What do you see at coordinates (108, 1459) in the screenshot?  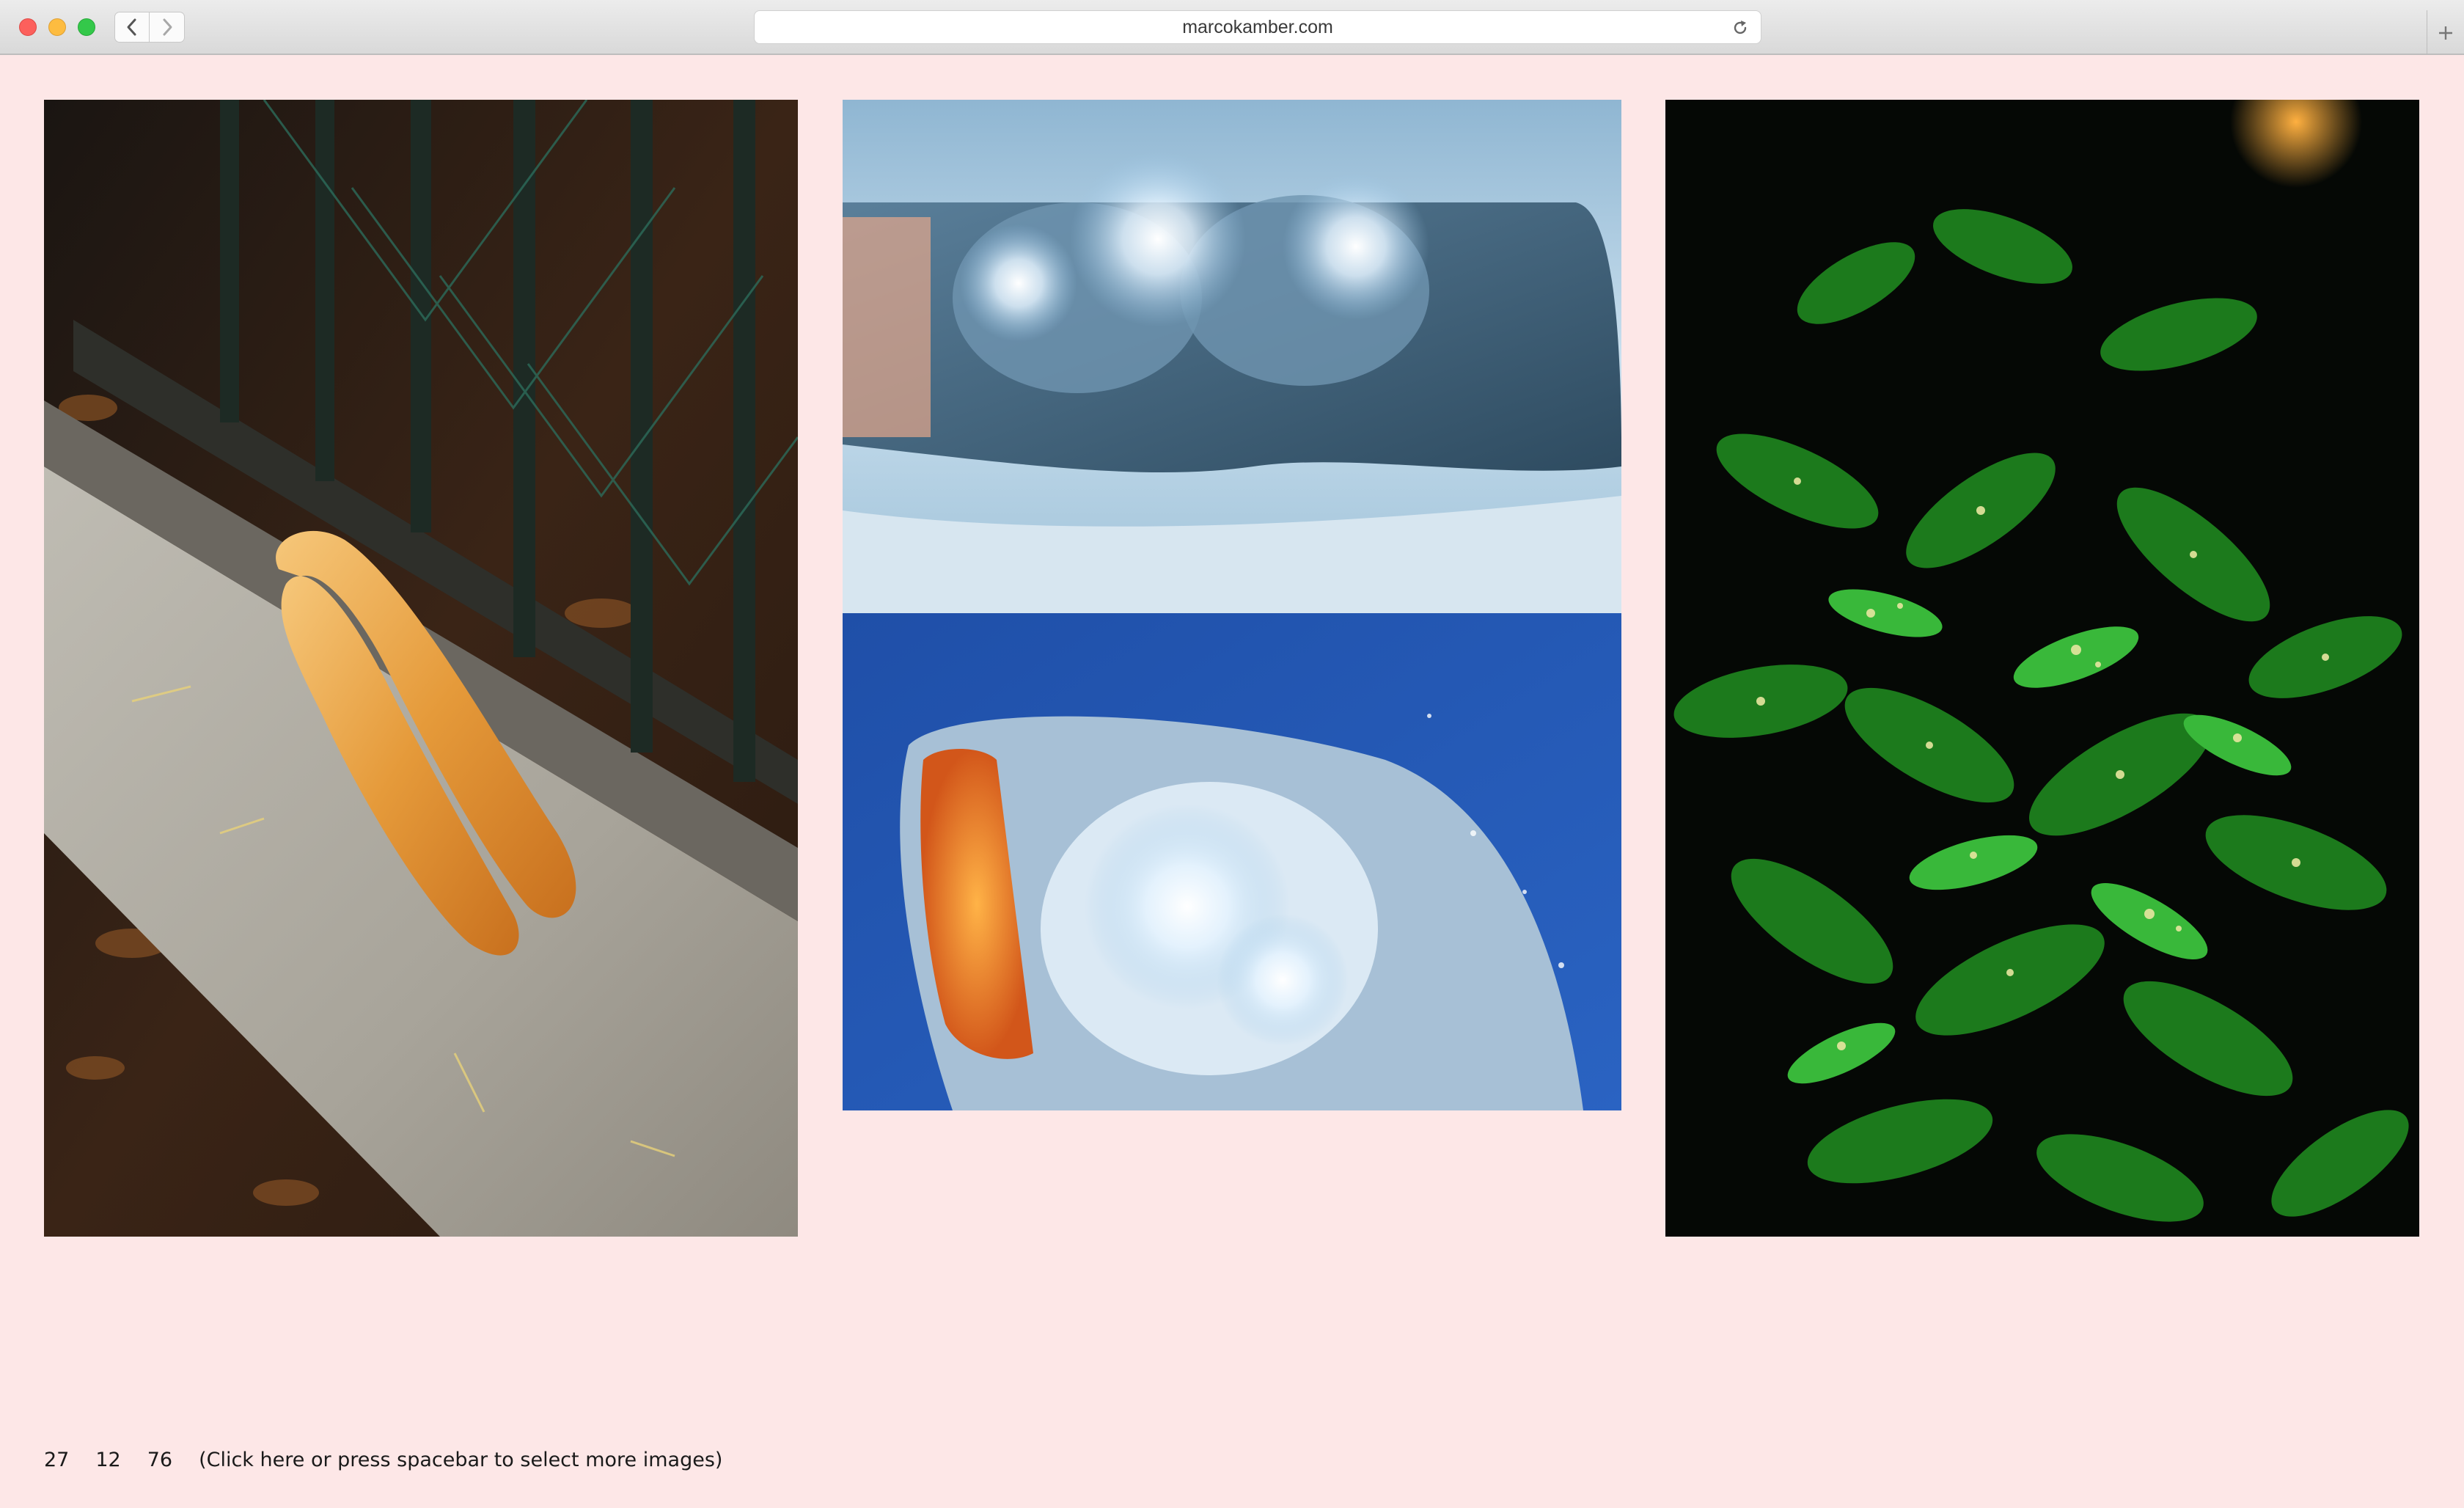 I see `image-number-2: 12` at bounding box center [108, 1459].